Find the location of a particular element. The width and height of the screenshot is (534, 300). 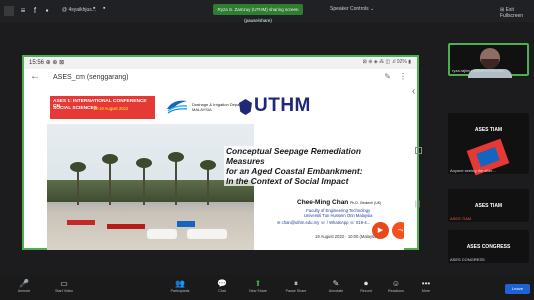

annotate-button: ✎ Annotate is located at coordinates (336, 285).